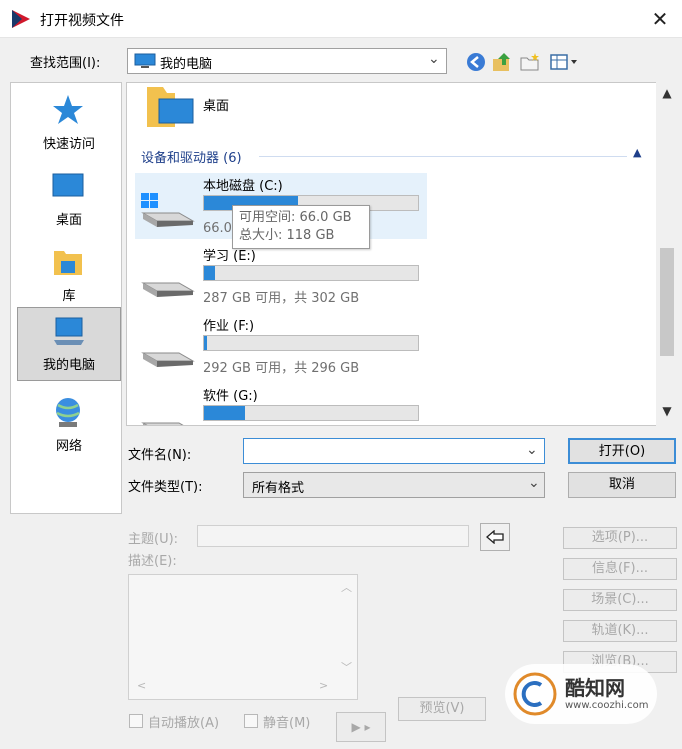 The height and width of the screenshot is (749, 682). I want to click on cancel-button: 取消, so click(622, 485).